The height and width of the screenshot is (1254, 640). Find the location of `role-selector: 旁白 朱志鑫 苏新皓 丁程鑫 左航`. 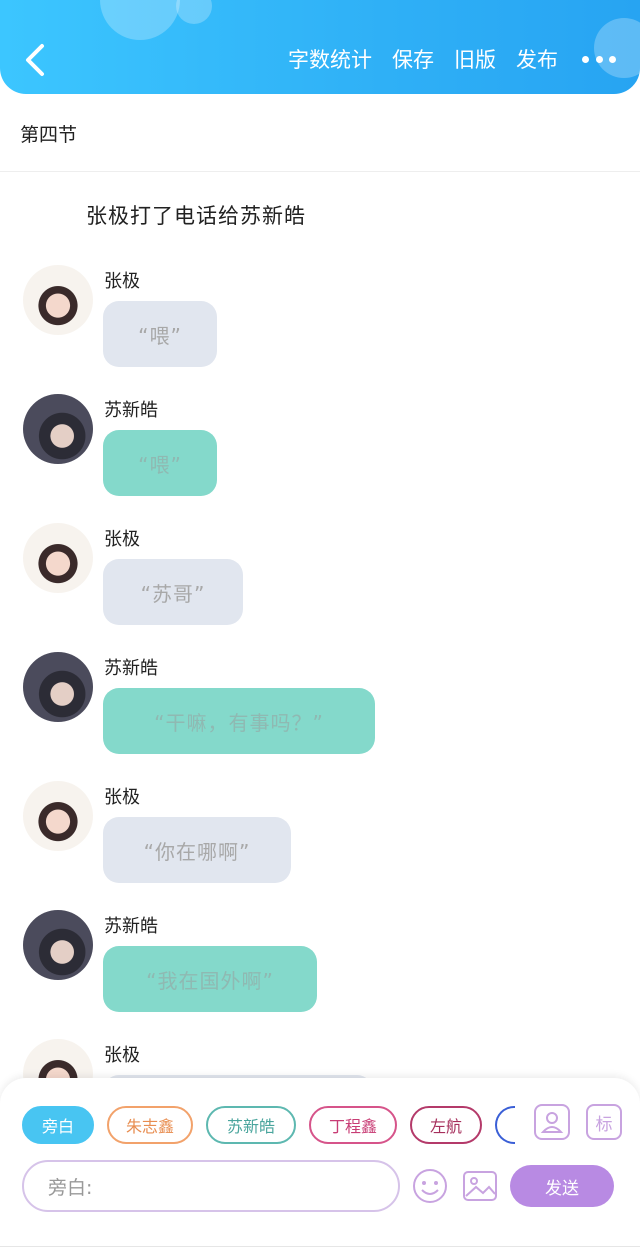

role-selector: 旁白 朱志鑫 苏新皓 丁程鑫 左航 is located at coordinates (275, 1125).